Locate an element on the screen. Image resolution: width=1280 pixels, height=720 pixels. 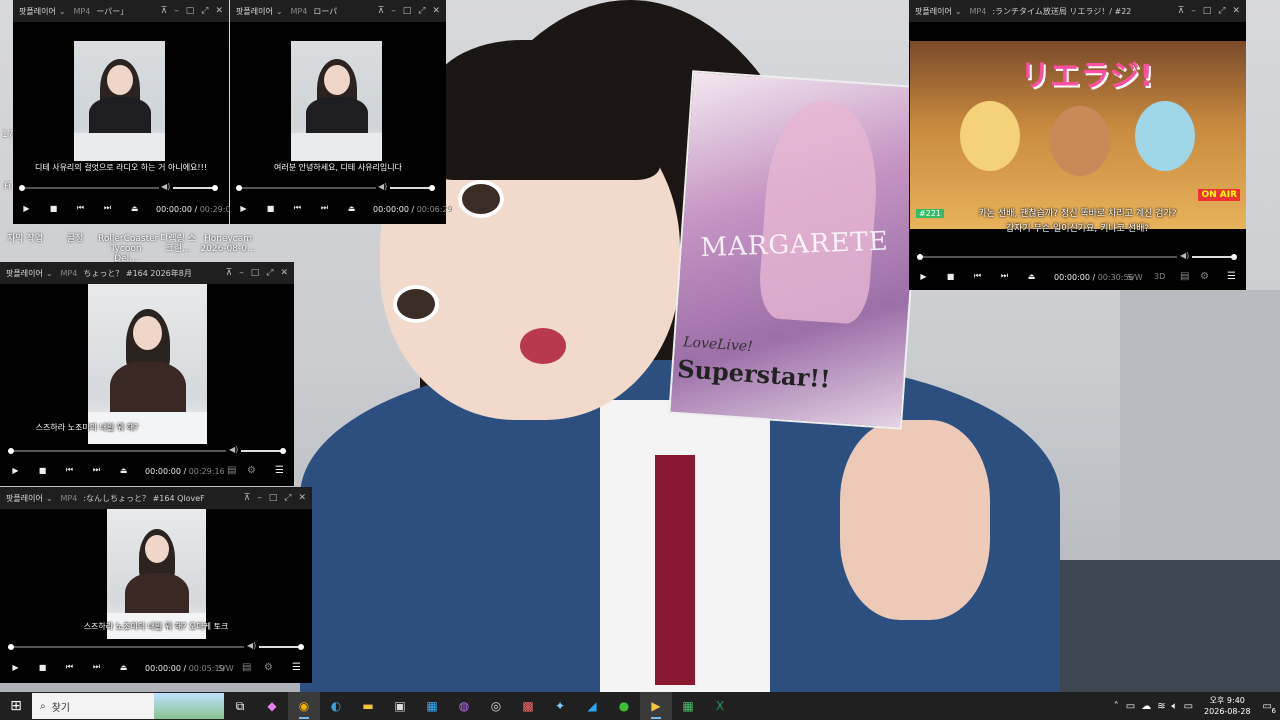
editor-icon: ◢ is located at coordinates (592, 706).